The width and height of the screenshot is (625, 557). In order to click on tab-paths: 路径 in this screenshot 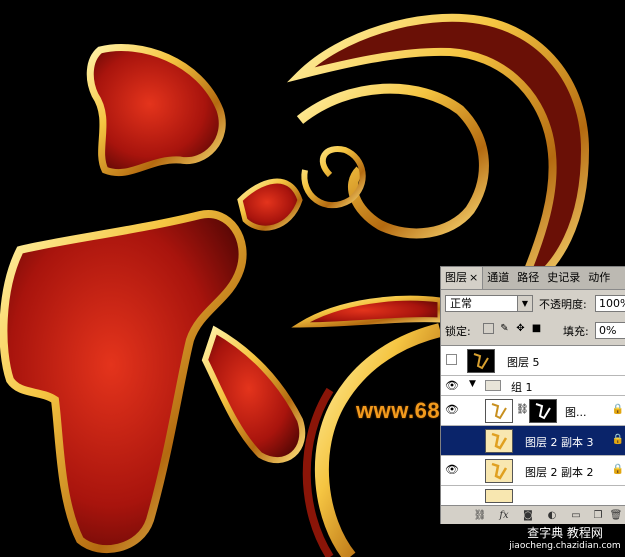, I will do `click(528, 278)`.